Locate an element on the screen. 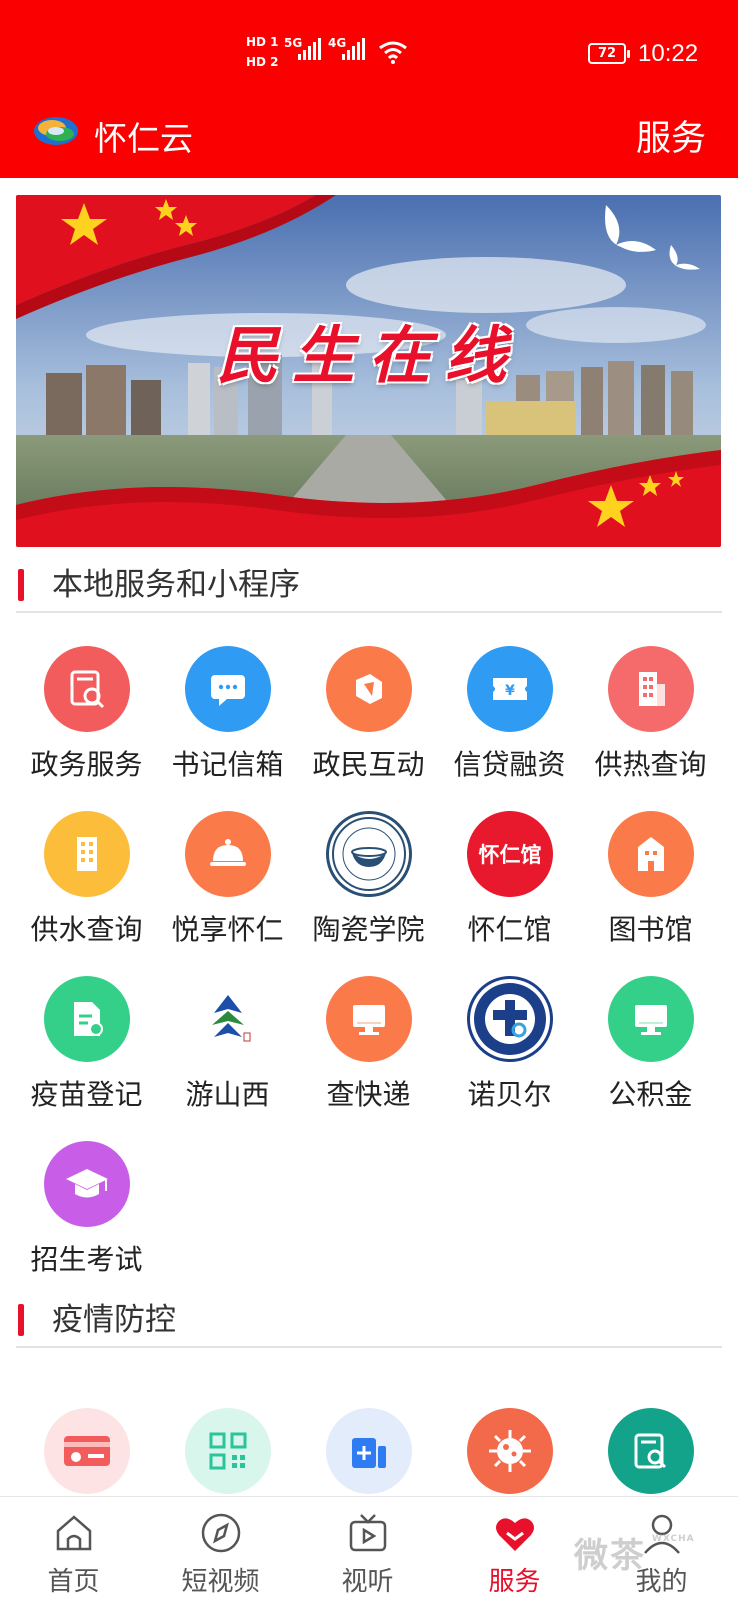 This screenshot has height=1600, width=738. service-label: 图书馆 is located at coordinates (650, 929).